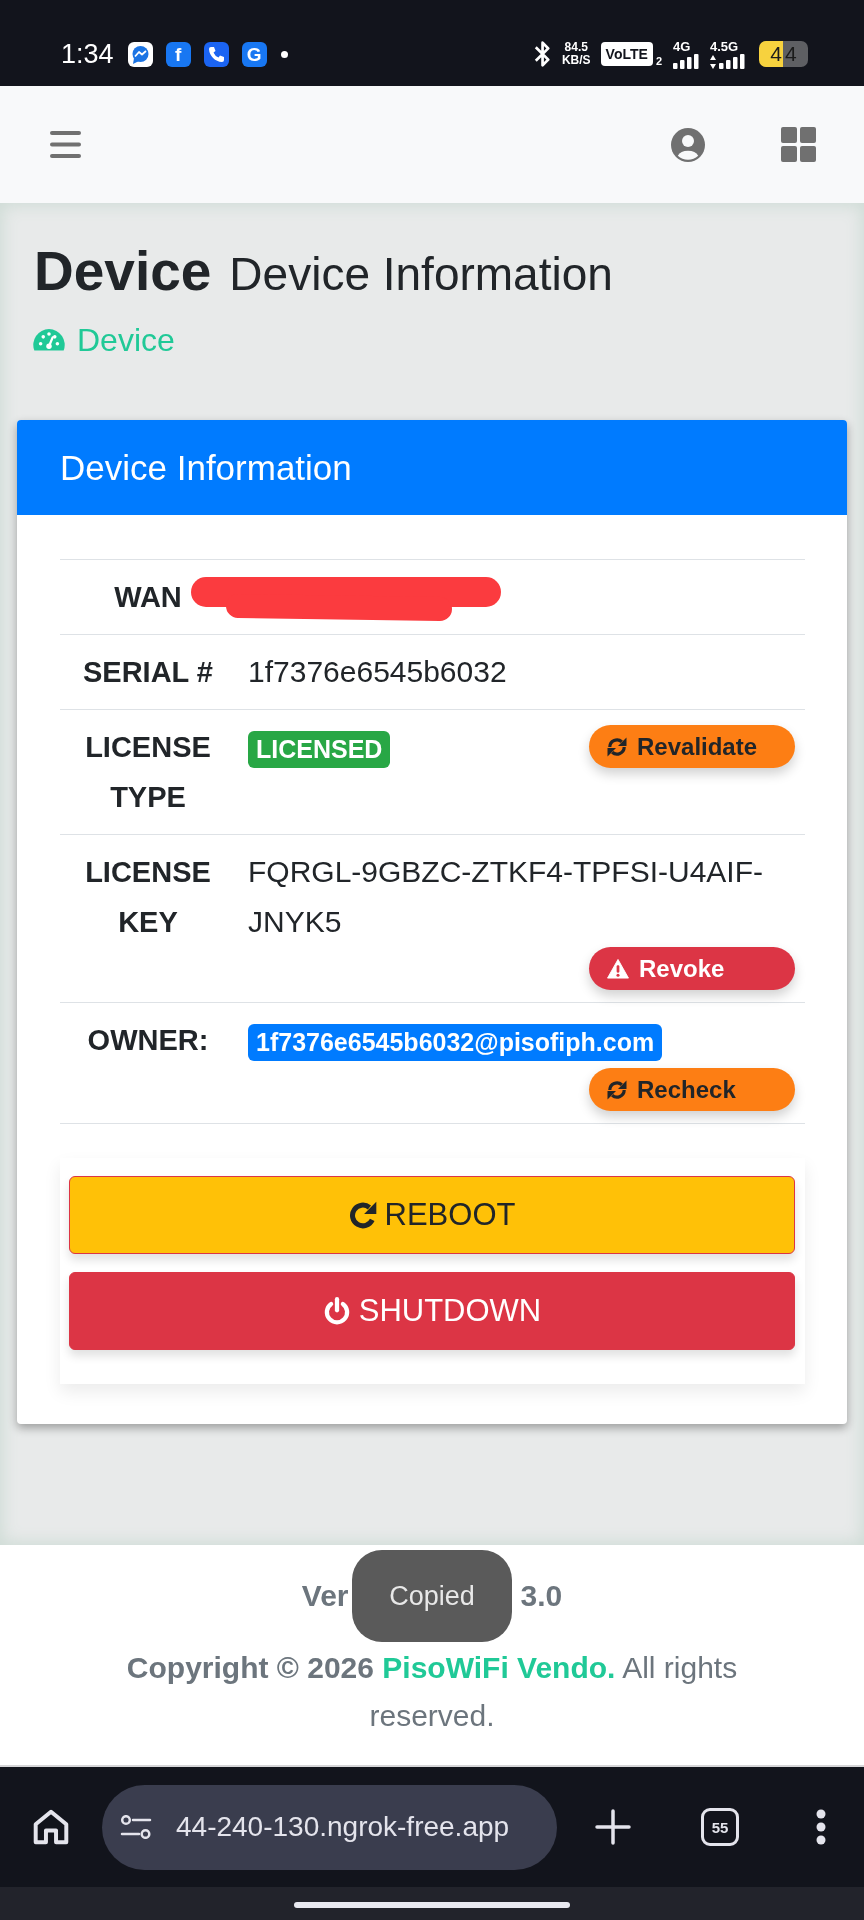 The height and width of the screenshot is (1920, 864). What do you see at coordinates (148, 1041) in the screenshot?
I see `field-label: OWNER:` at bounding box center [148, 1041].